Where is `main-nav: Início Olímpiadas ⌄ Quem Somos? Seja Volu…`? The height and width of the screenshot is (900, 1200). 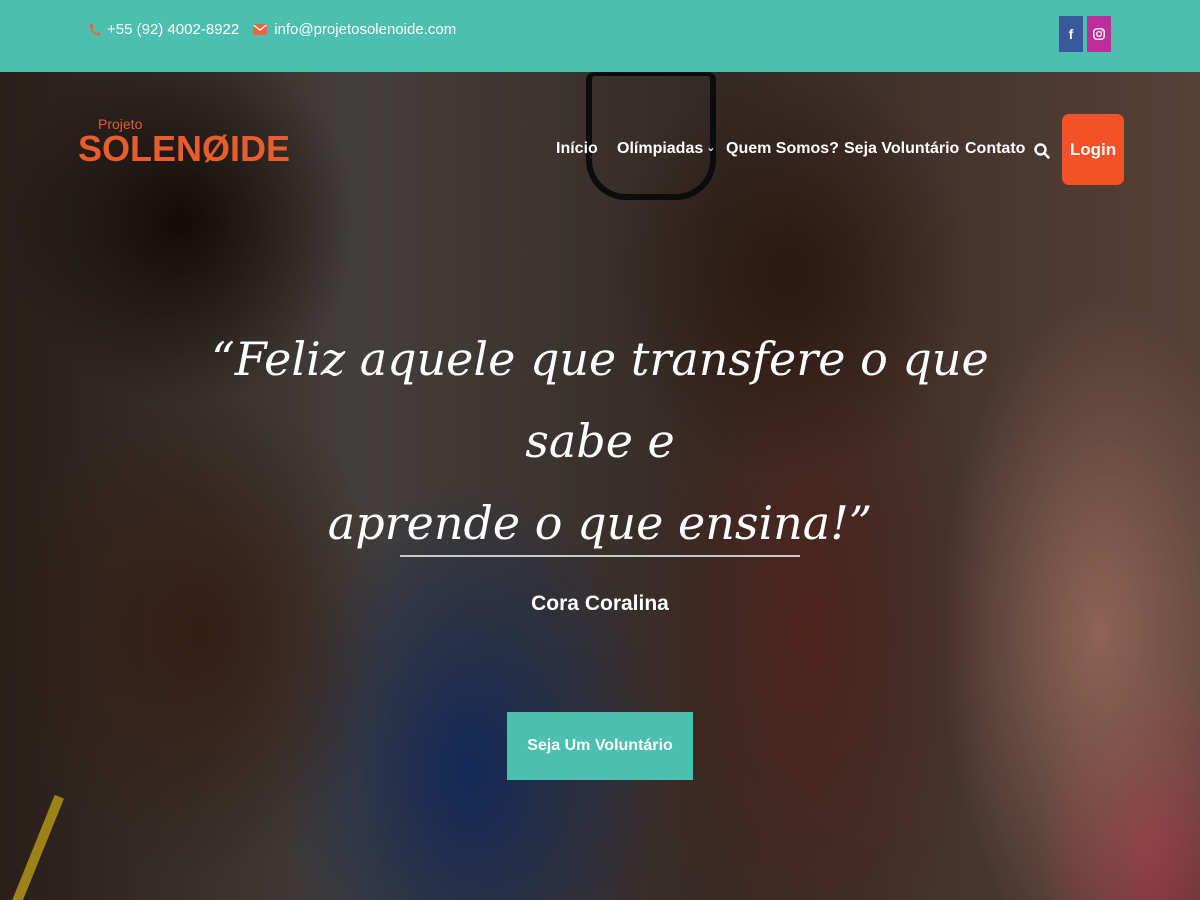 main-nav: Início Olímpiadas ⌄ Quem Somos? Seja Volu… is located at coordinates (600, 151).